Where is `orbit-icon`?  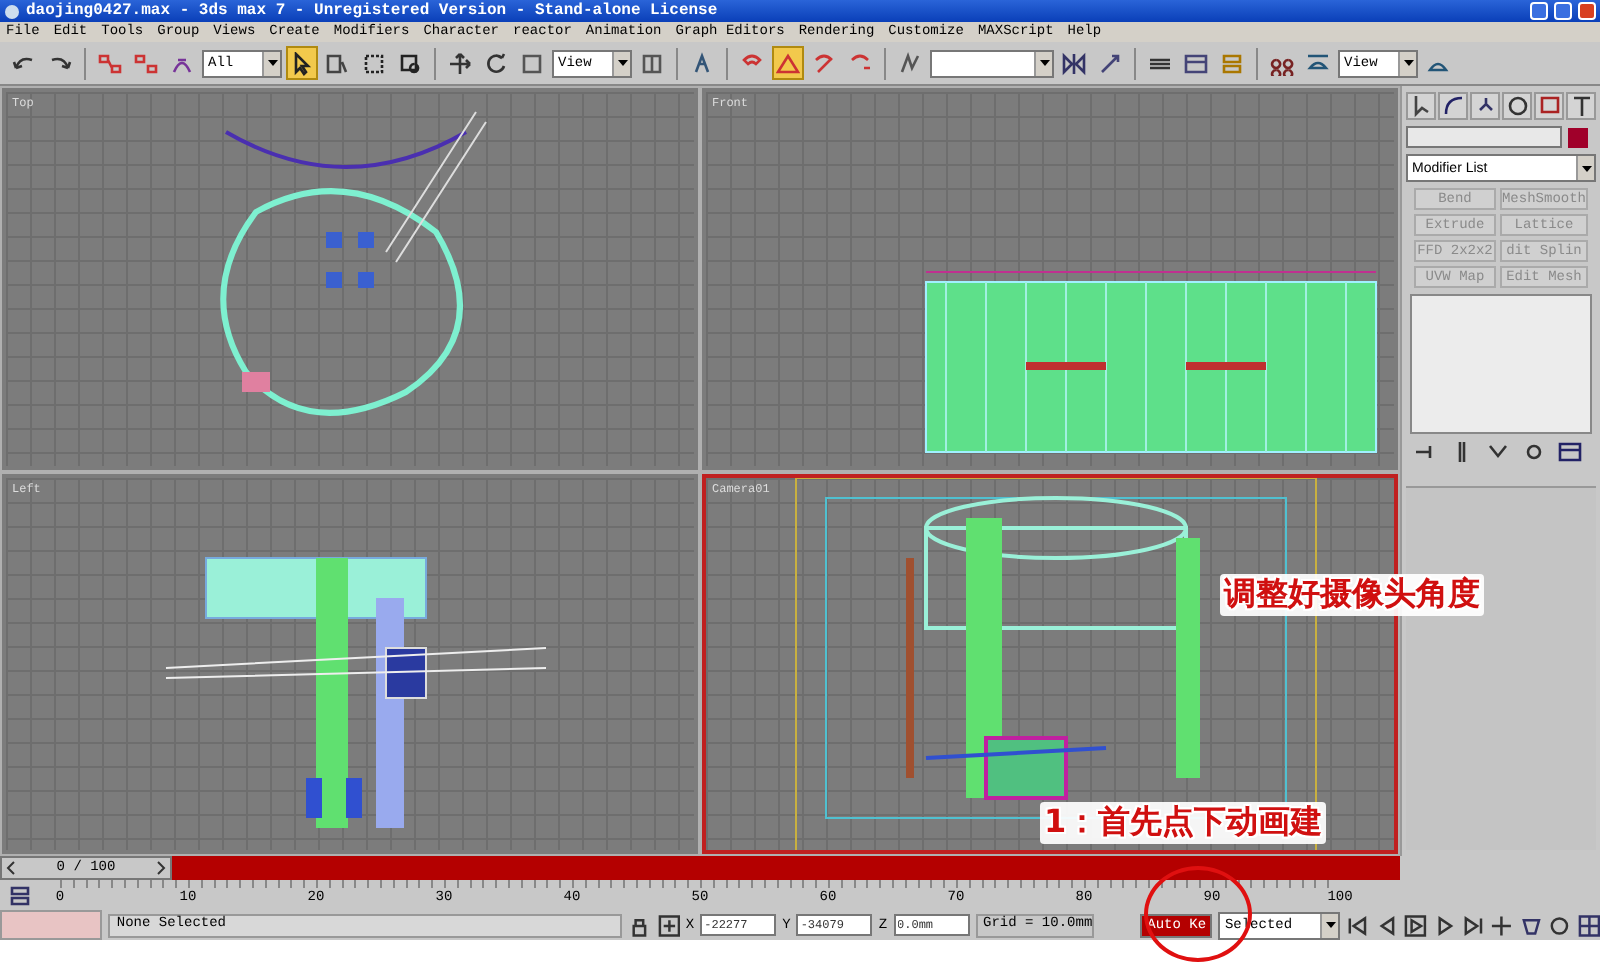 orbit-icon is located at coordinates (1560, 925).